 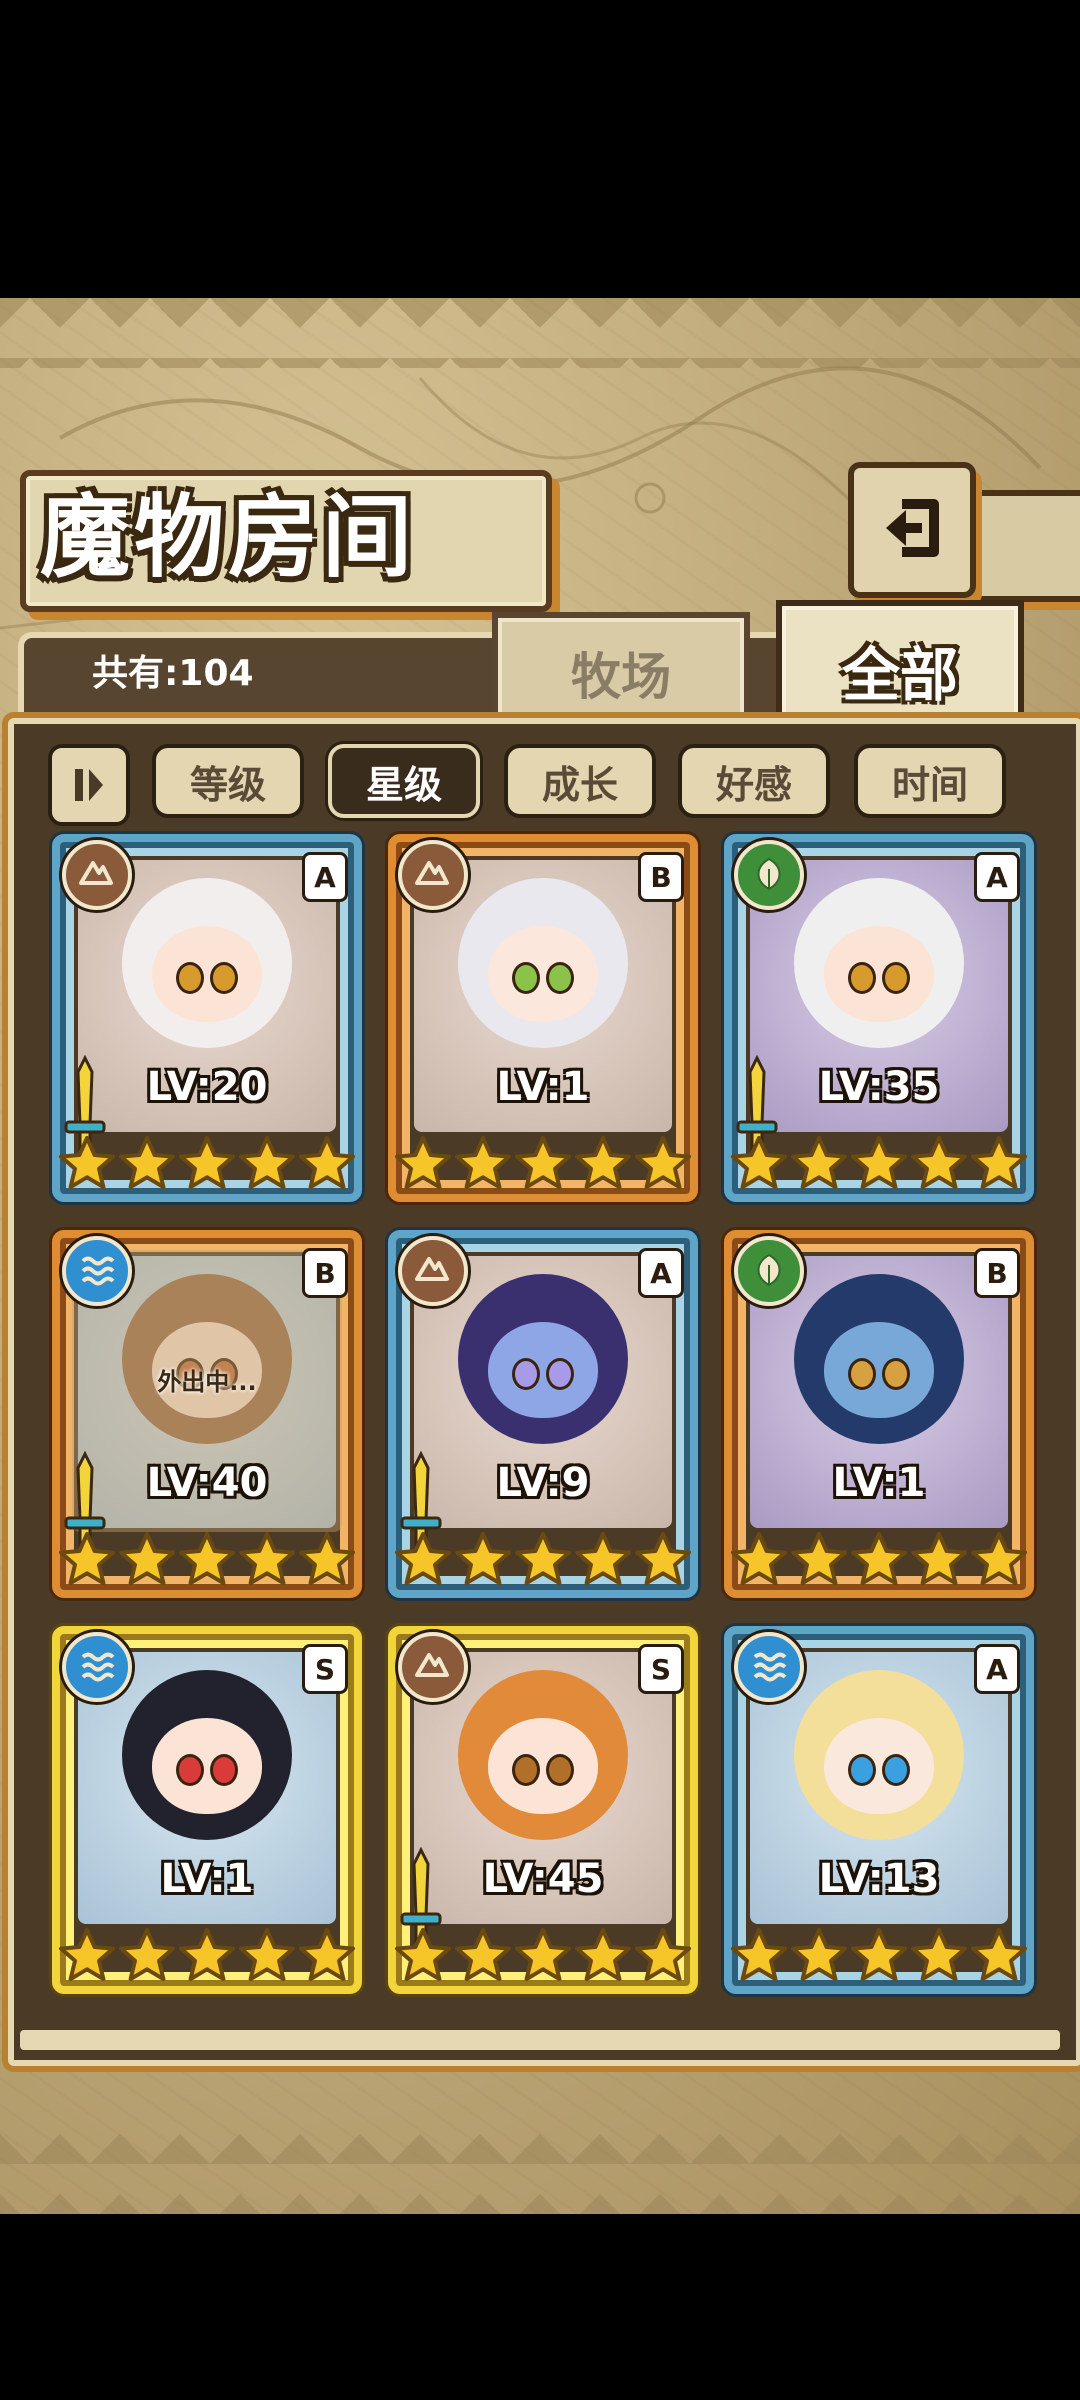 I want to click on monster-card: 外出中... B LV:40, so click(x=207, y=1414).